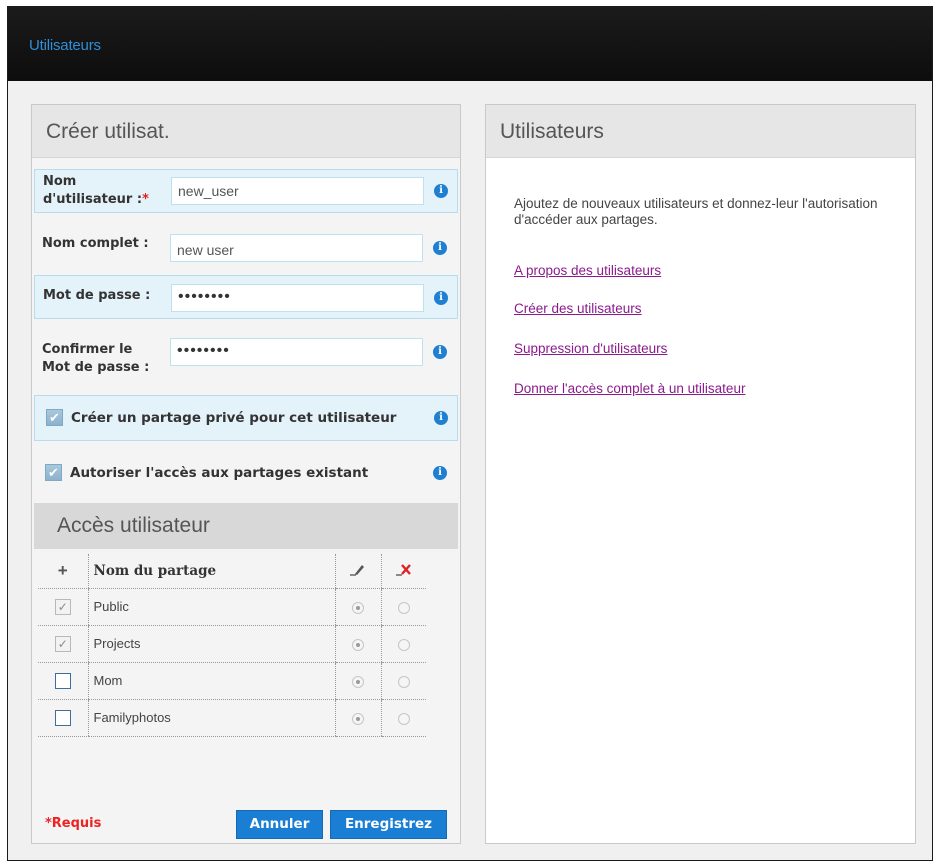  Describe the element at coordinates (279, 824) in the screenshot. I see `cancel-button: Annuler` at that location.